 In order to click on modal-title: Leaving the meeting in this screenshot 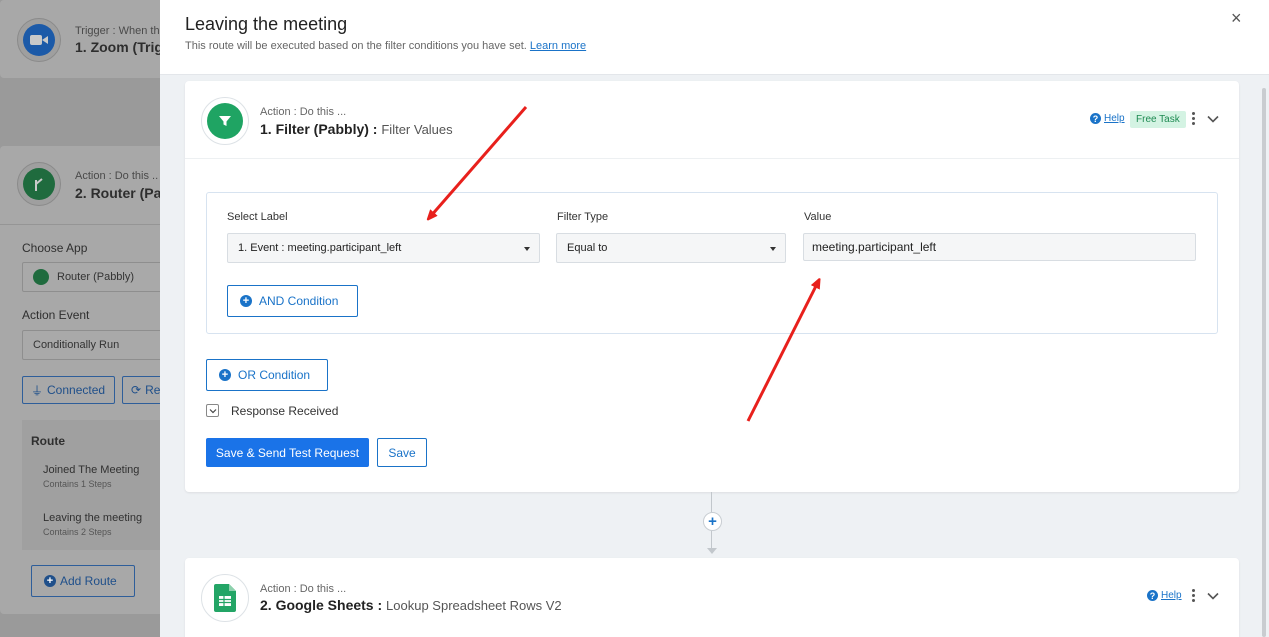, I will do `click(266, 24)`.